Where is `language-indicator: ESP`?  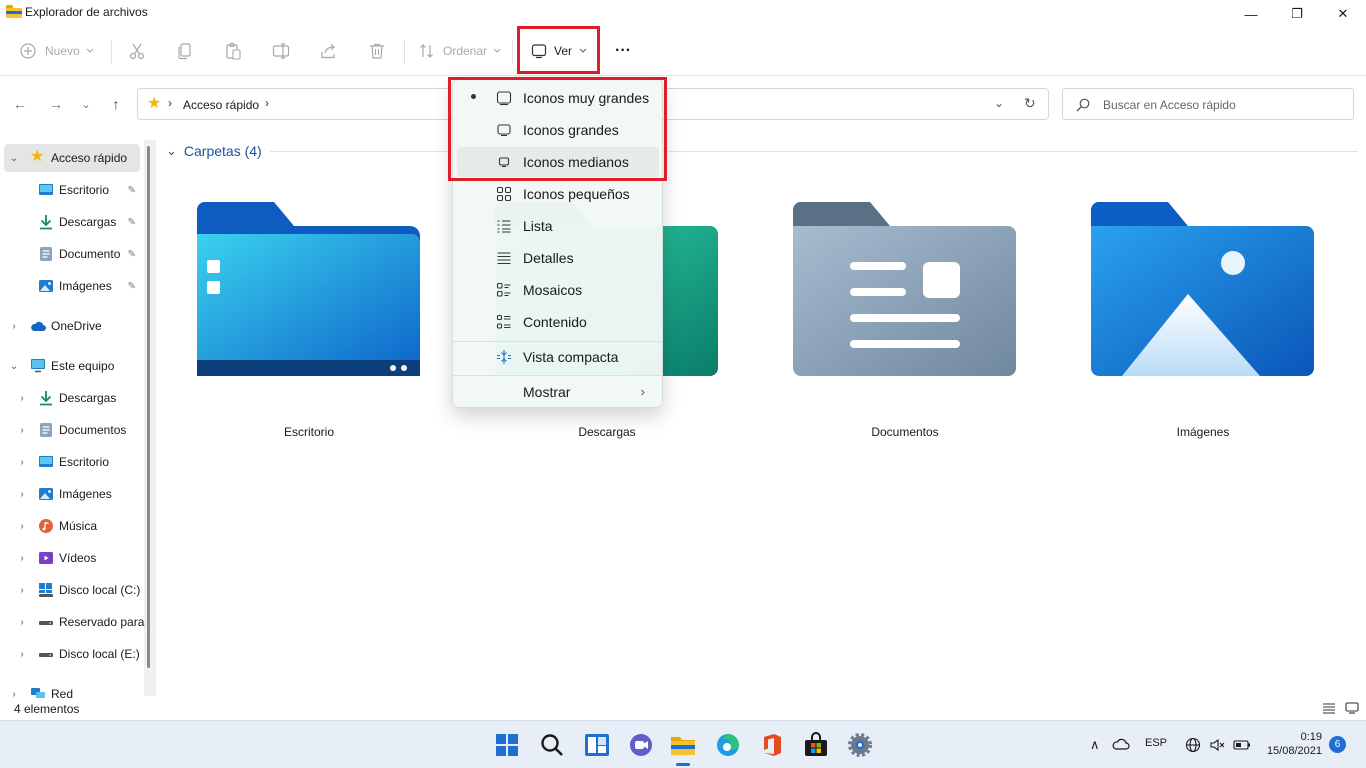
language-indicator: ESP is located at coordinates (1156, 743).